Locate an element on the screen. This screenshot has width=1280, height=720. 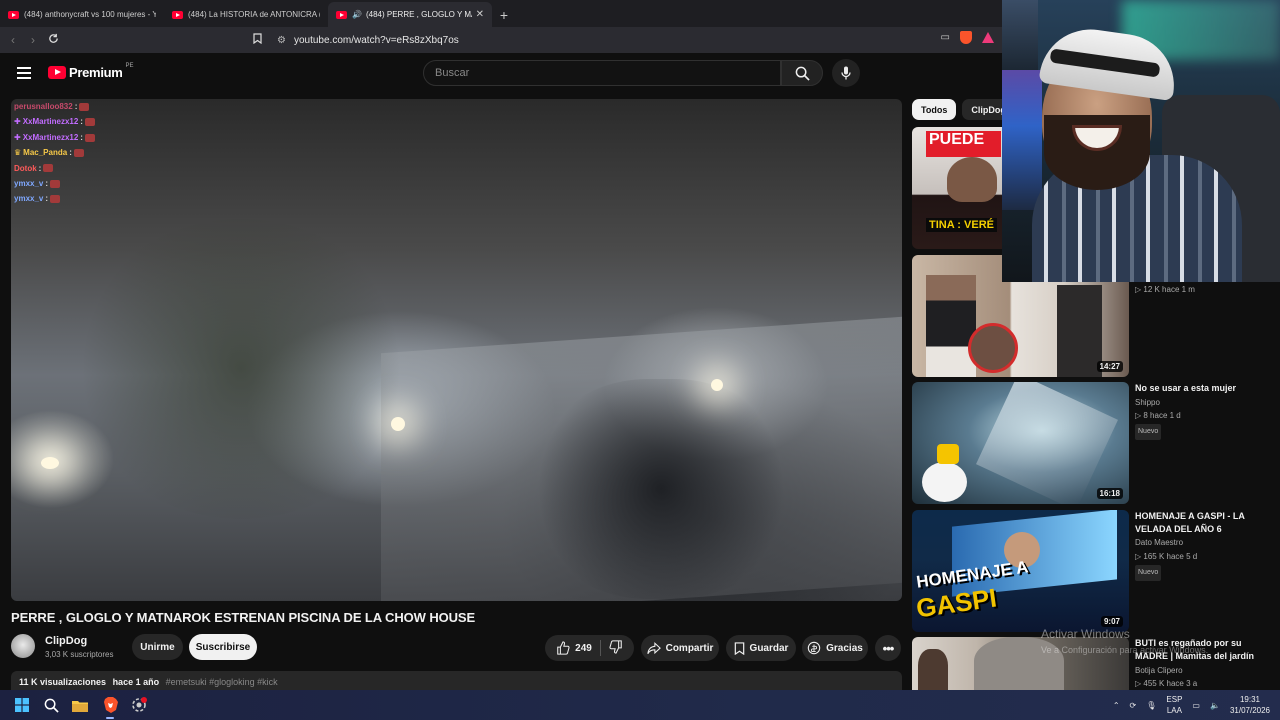
recommended-channel: Shippo is located at coordinates (1205, 403).